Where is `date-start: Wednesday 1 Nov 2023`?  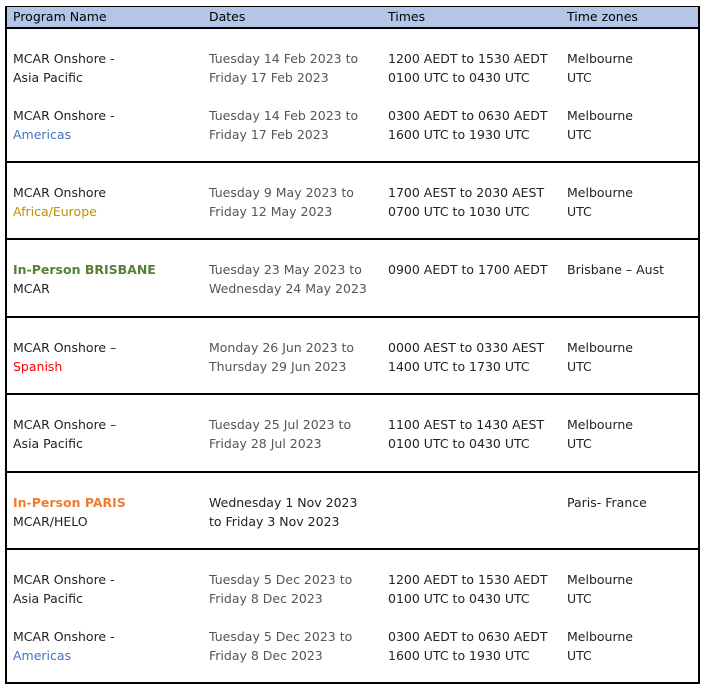 date-start: Wednesday 1 Nov 2023 is located at coordinates (283, 502).